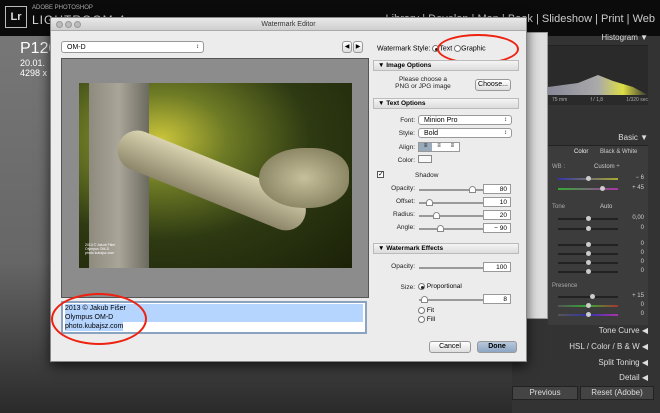 This screenshot has height=413, width=660. What do you see at coordinates (565, 286) in the screenshot?
I see `presence-label: Presence` at bounding box center [565, 286].